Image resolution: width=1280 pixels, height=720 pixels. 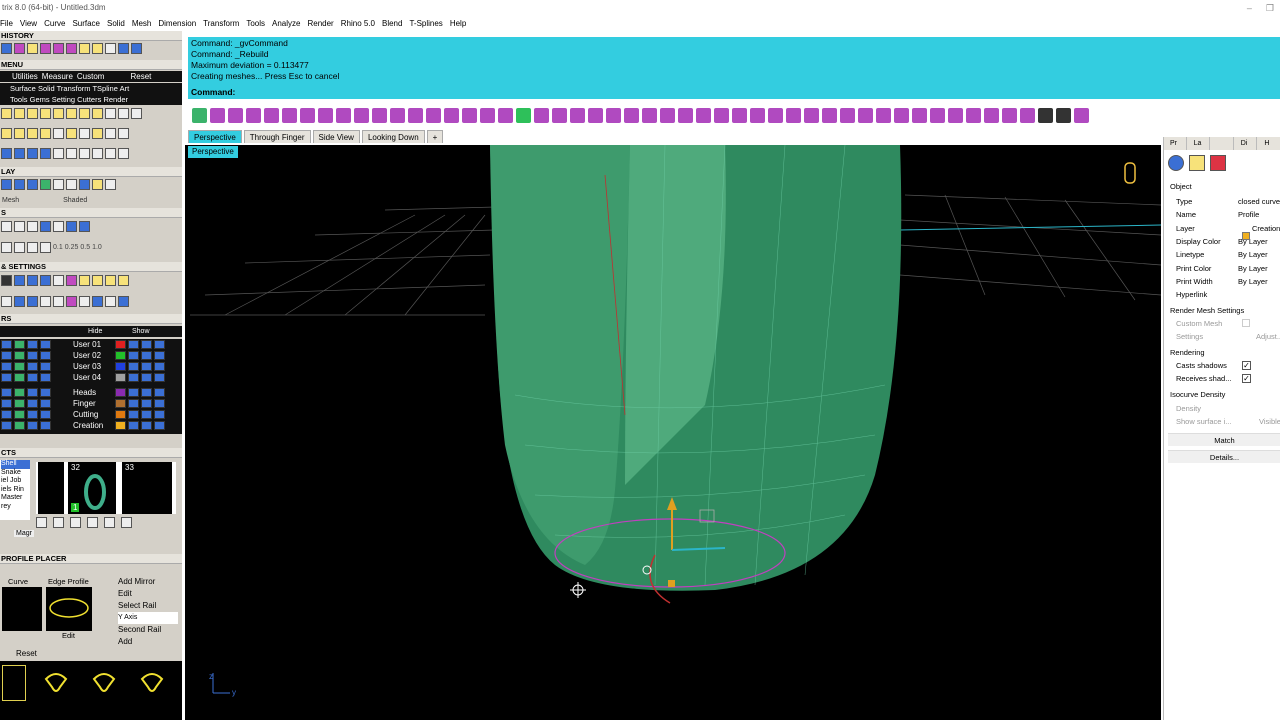 I want to click on tab-custom: Custom, so click(x=91, y=76).